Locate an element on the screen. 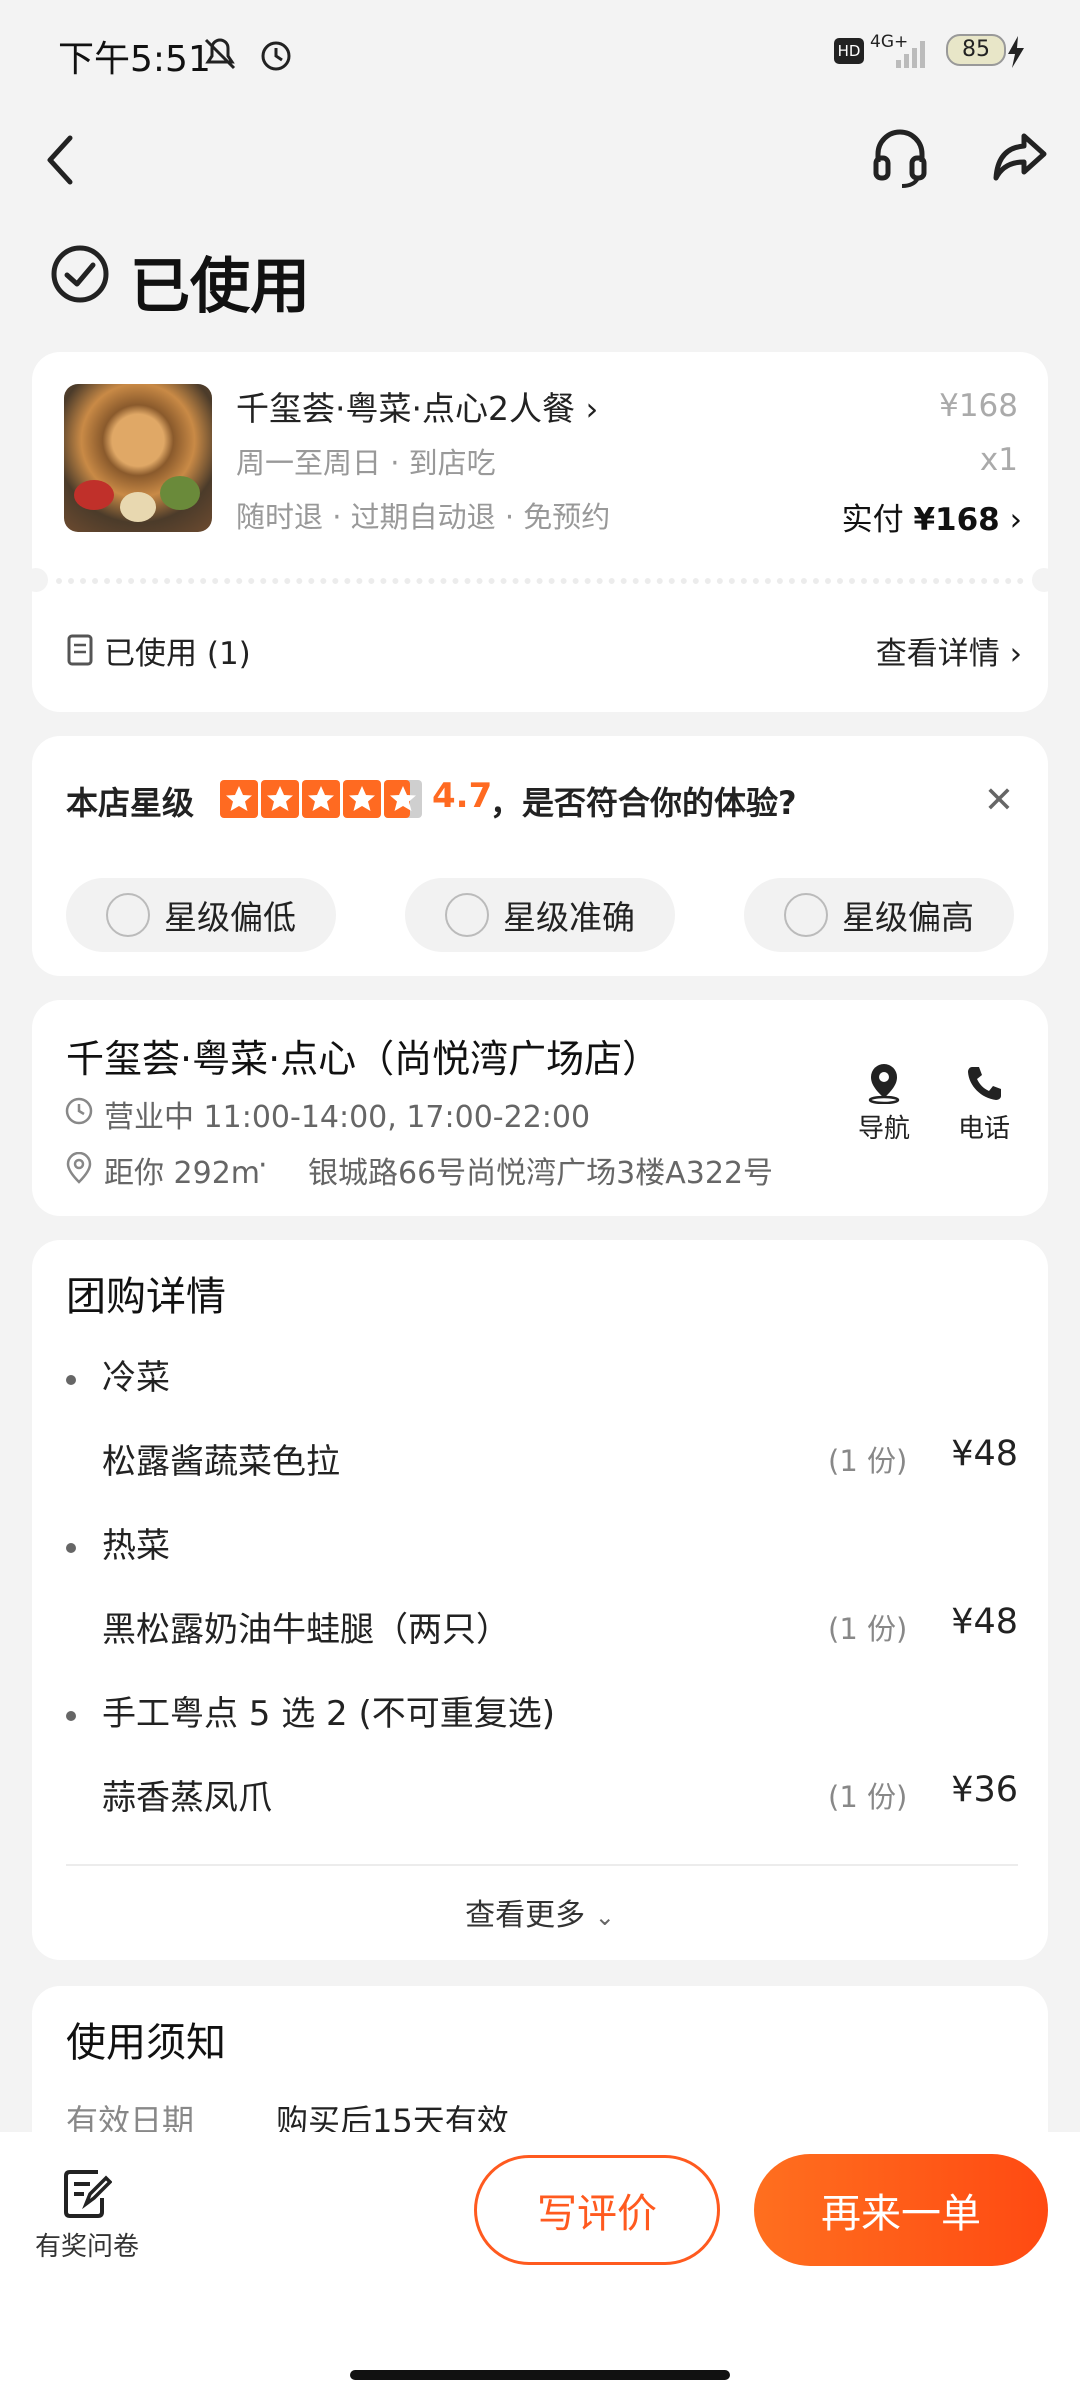 Image resolution: width=1080 pixels, height=2400 pixels. page-title: 已使用 is located at coordinates (220, 287).